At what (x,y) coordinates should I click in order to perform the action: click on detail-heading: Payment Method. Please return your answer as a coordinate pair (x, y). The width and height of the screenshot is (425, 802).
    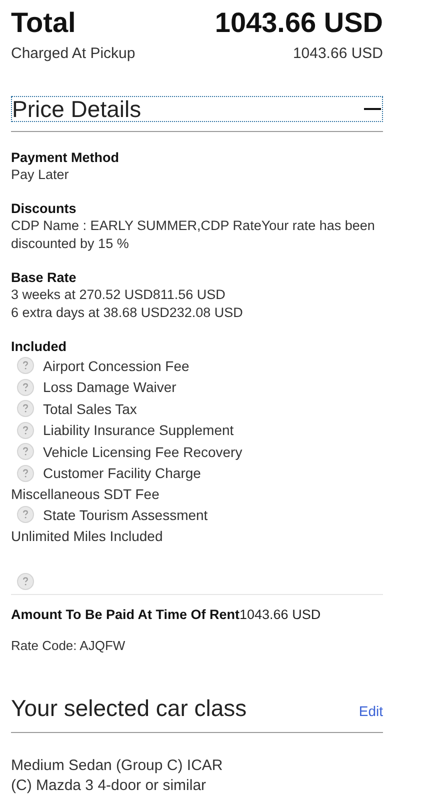
    Looking at the image, I should click on (65, 157).